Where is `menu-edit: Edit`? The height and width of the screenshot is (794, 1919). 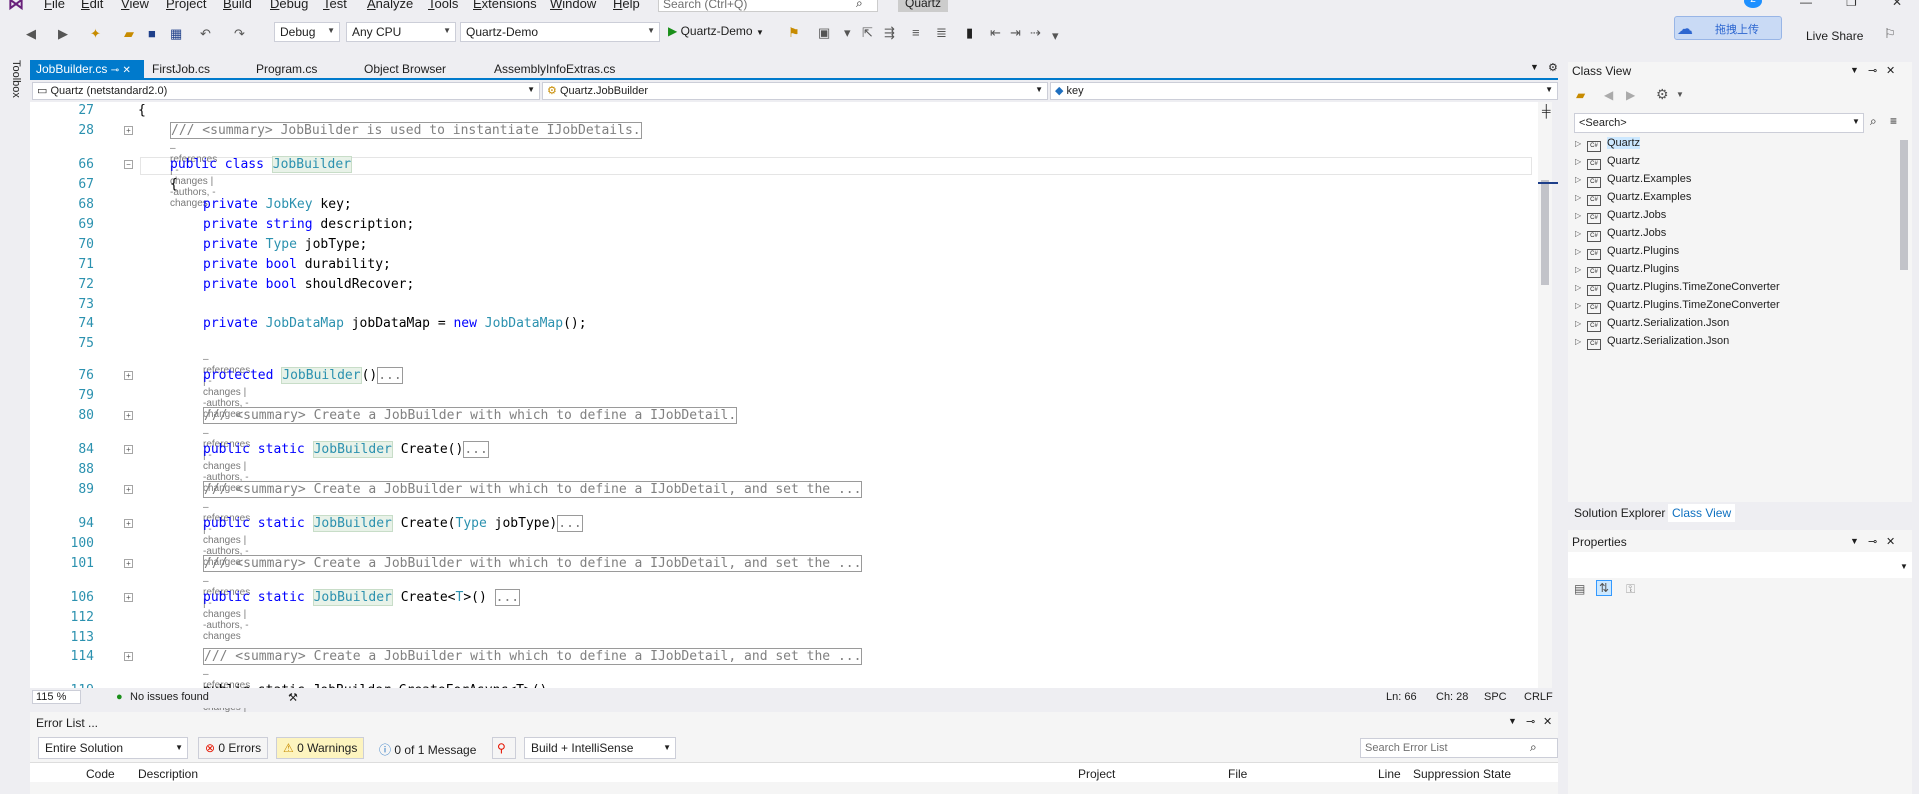
menu-edit: Edit is located at coordinates (92, 5).